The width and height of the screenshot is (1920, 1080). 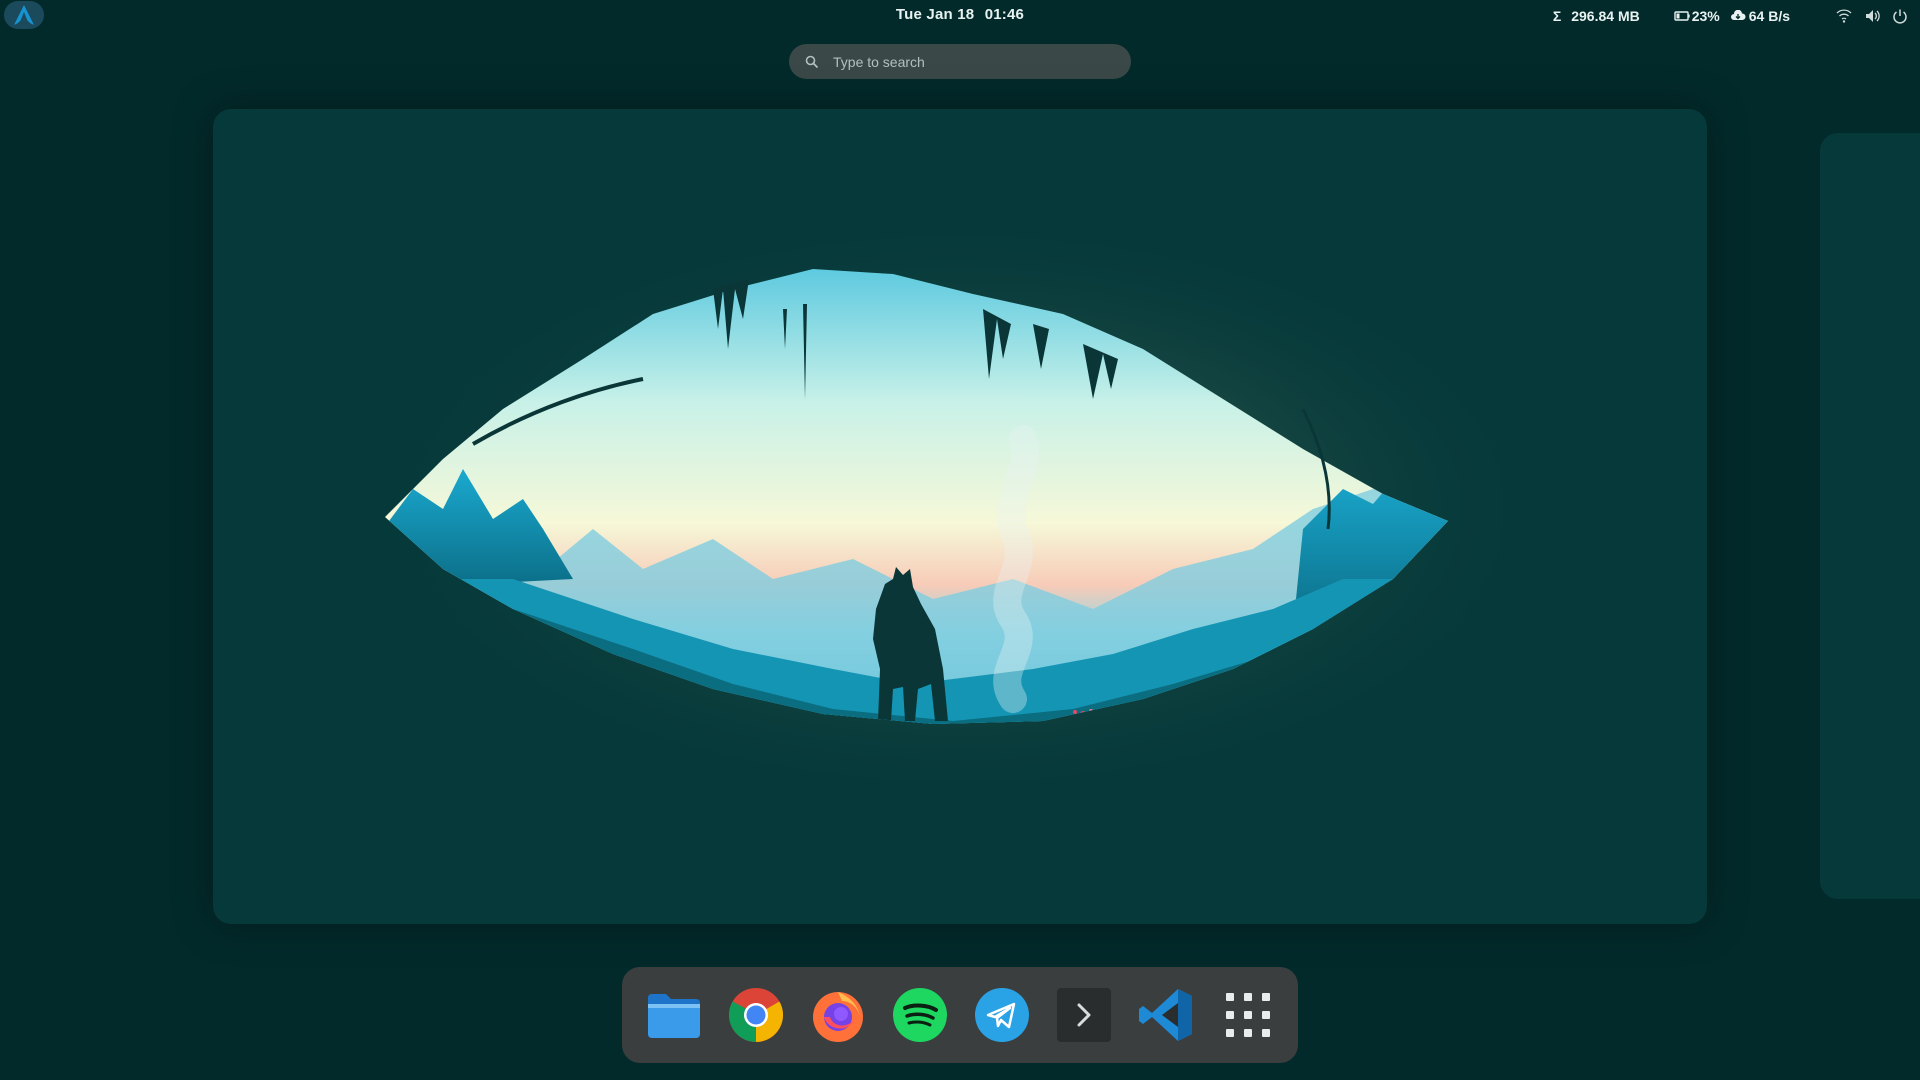 I want to click on telegram-app-icon, so click(x=1002, y=1015).